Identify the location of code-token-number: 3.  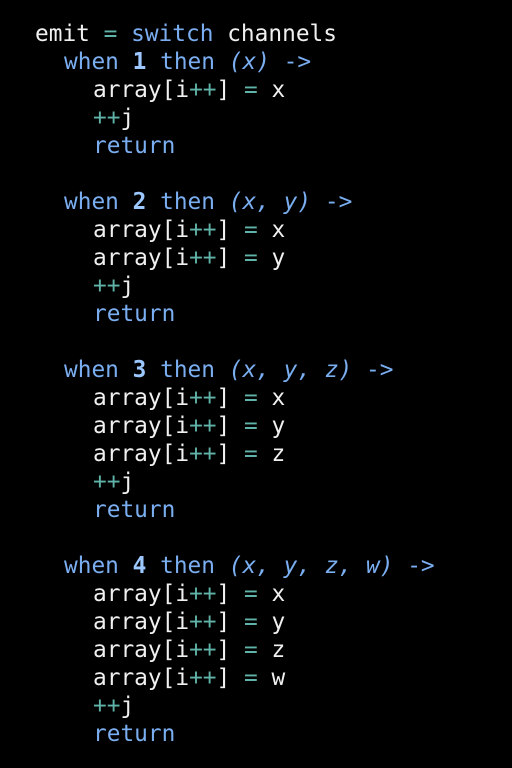
(139, 370).